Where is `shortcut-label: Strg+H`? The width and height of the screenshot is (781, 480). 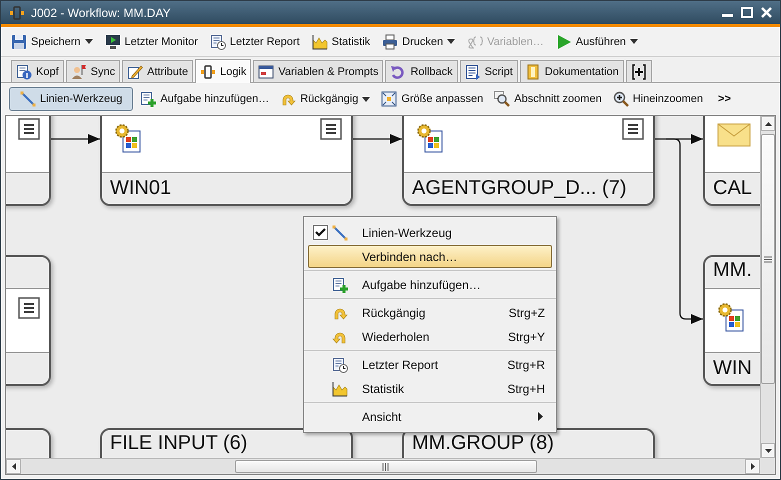
shortcut-label: Strg+H is located at coordinates (526, 389).